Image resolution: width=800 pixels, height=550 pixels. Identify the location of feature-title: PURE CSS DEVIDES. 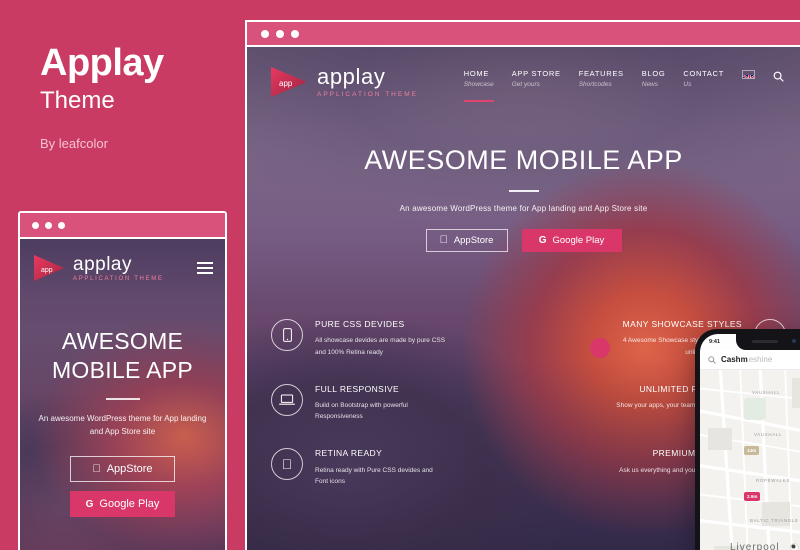
(360, 324).